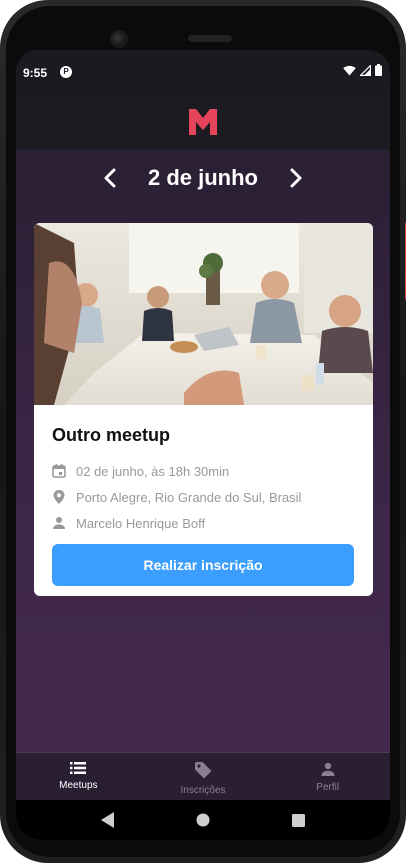 The width and height of the screenshot is (406, 863). I want to click on meetup-location: Porto Alegre, Rio Grande do Sul, Brasil, so click(189, 497).